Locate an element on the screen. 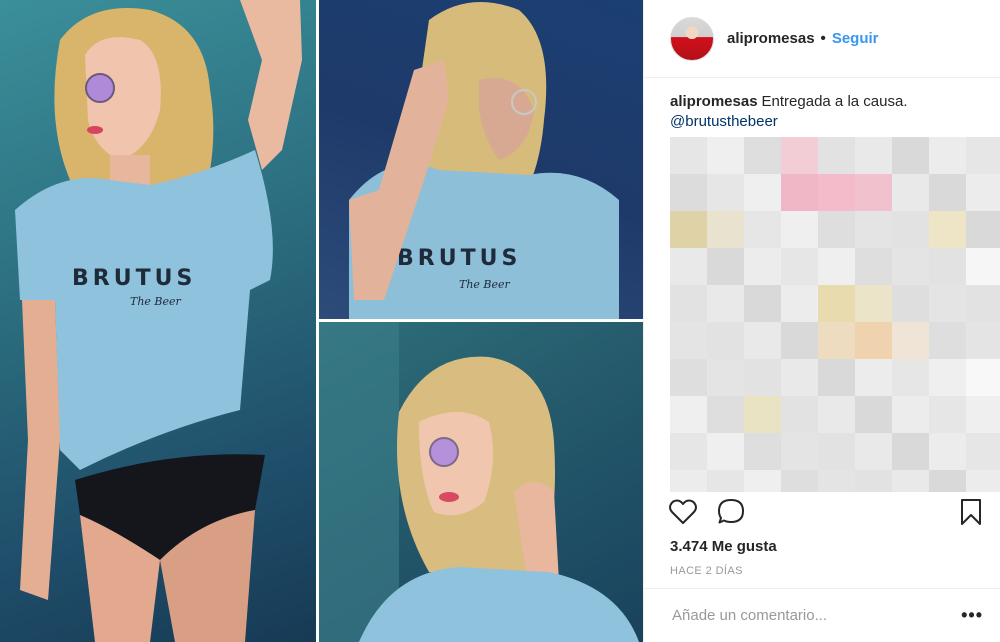  shirt-sub-text-2: The Beer is located at coordinates (485, 284).